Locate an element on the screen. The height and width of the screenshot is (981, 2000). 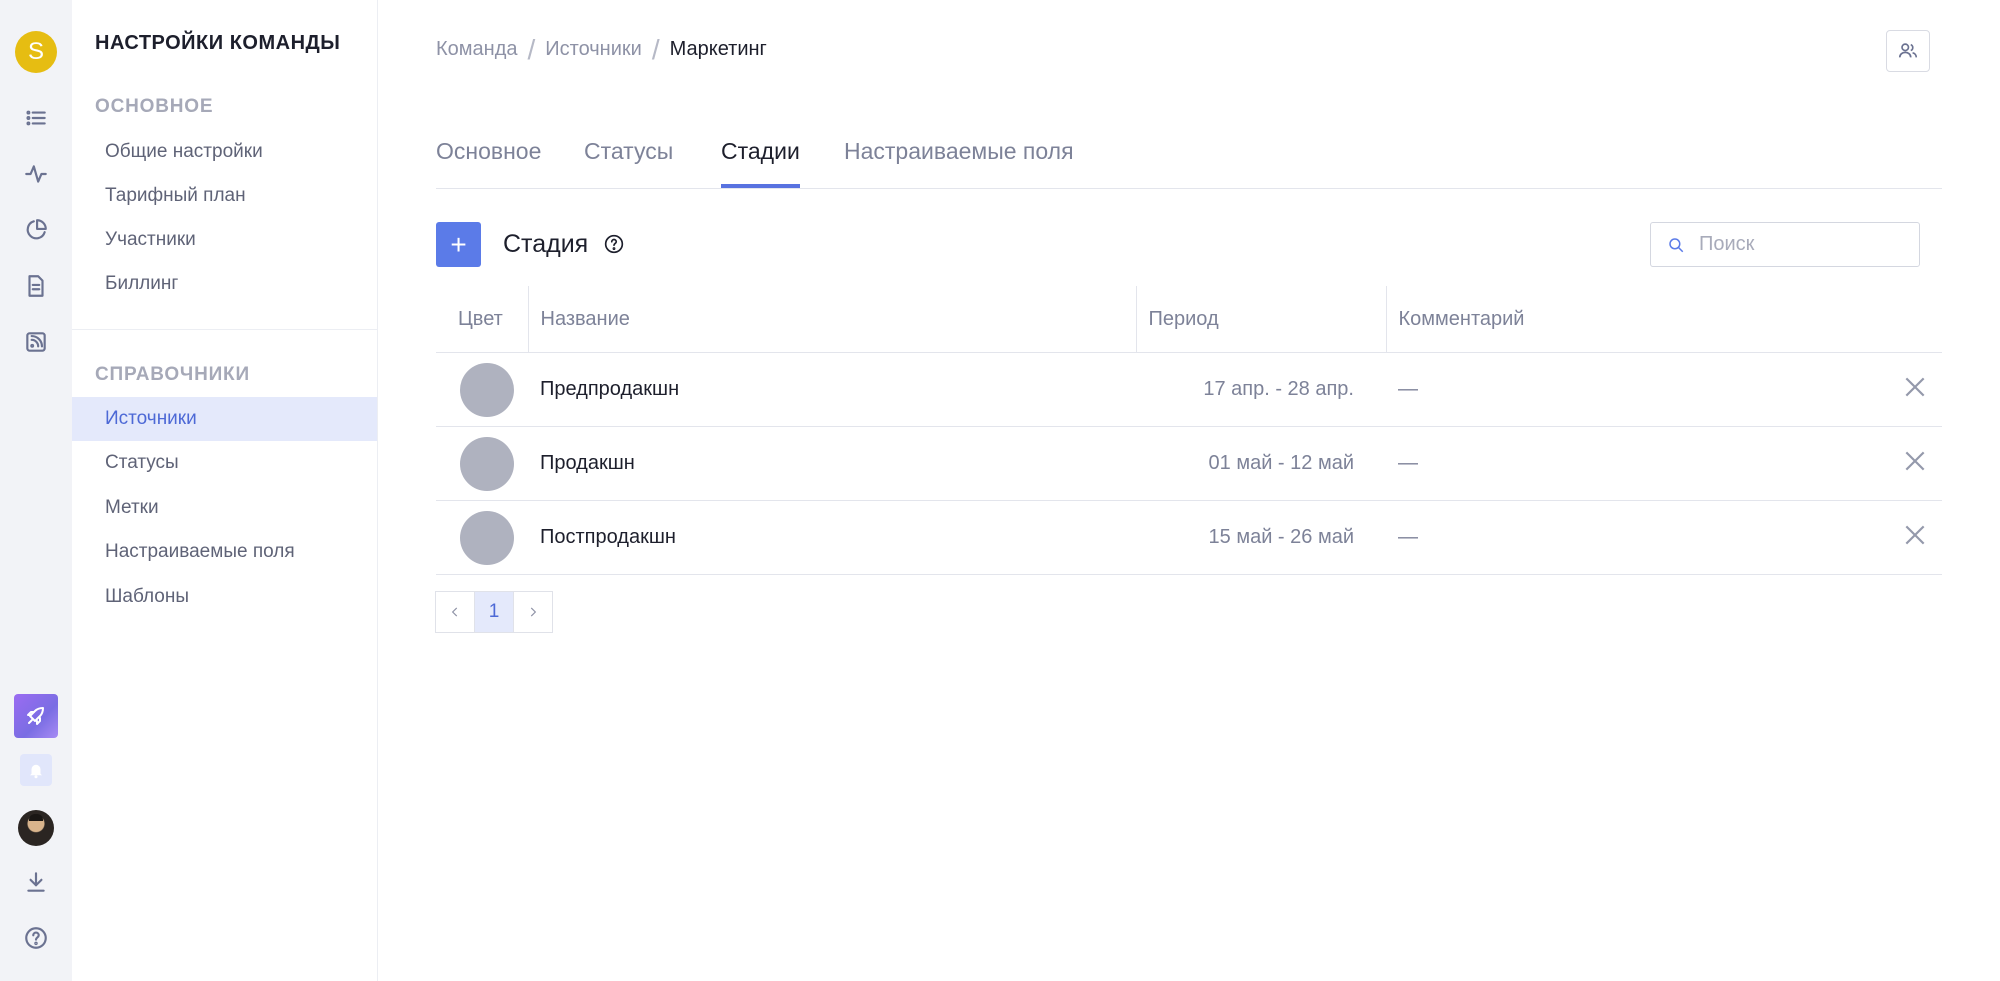
pie-chart-icon is located at coordinates (36, 230).